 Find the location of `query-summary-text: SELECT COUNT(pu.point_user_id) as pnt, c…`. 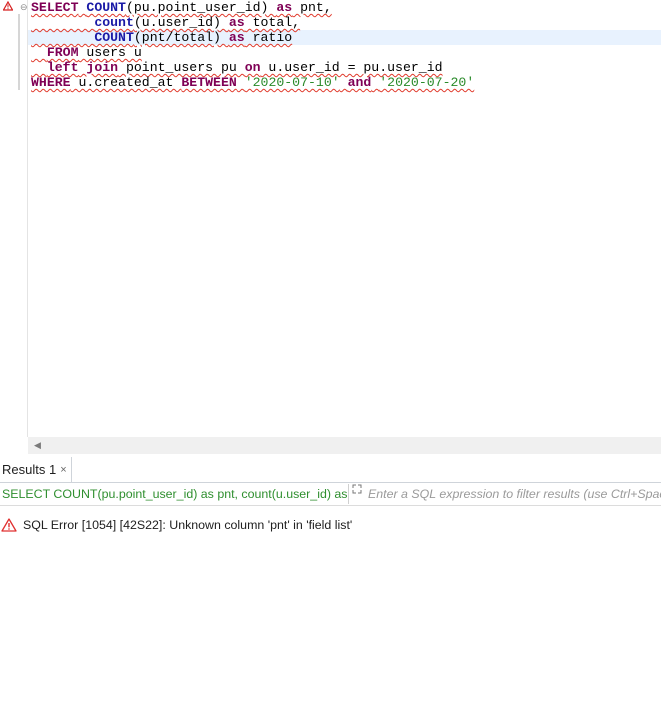

query-summary-text: SELECT COUNT(pu.point_user_id) as pnt, c… is located at coordinates (174, 494).